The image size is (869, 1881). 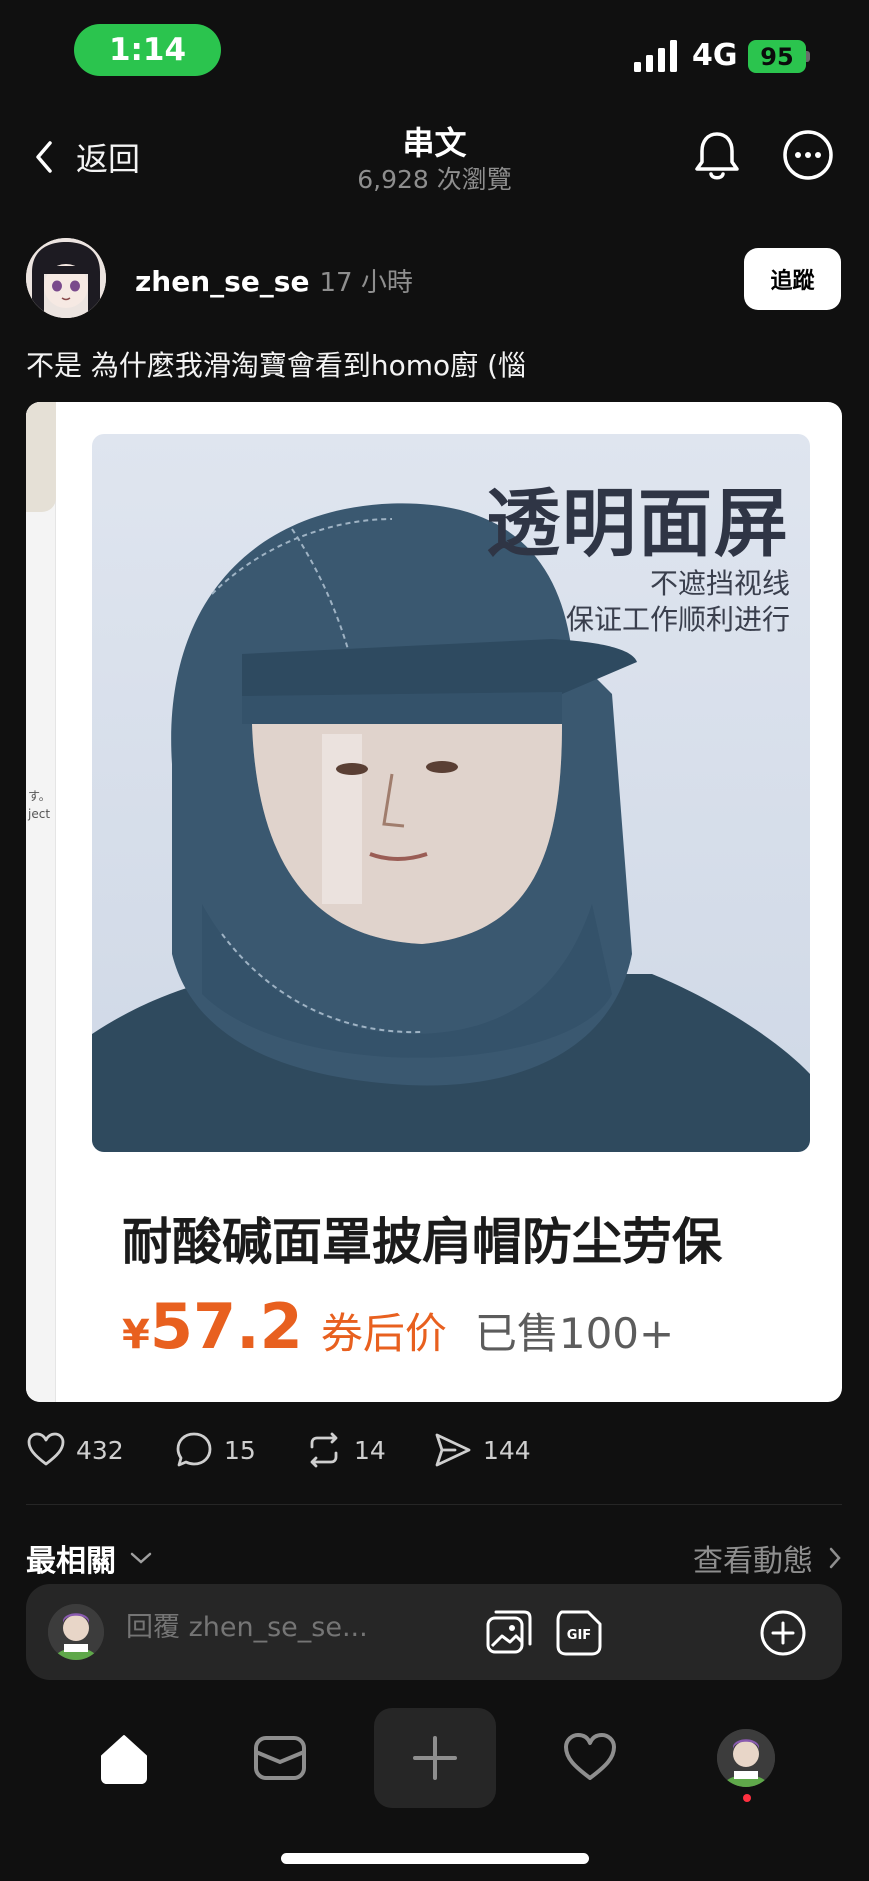 What do you see at coordinates (366, 283) in the screenshot?
I see `post-time: 17 小時` at bounding box center [366, 283].